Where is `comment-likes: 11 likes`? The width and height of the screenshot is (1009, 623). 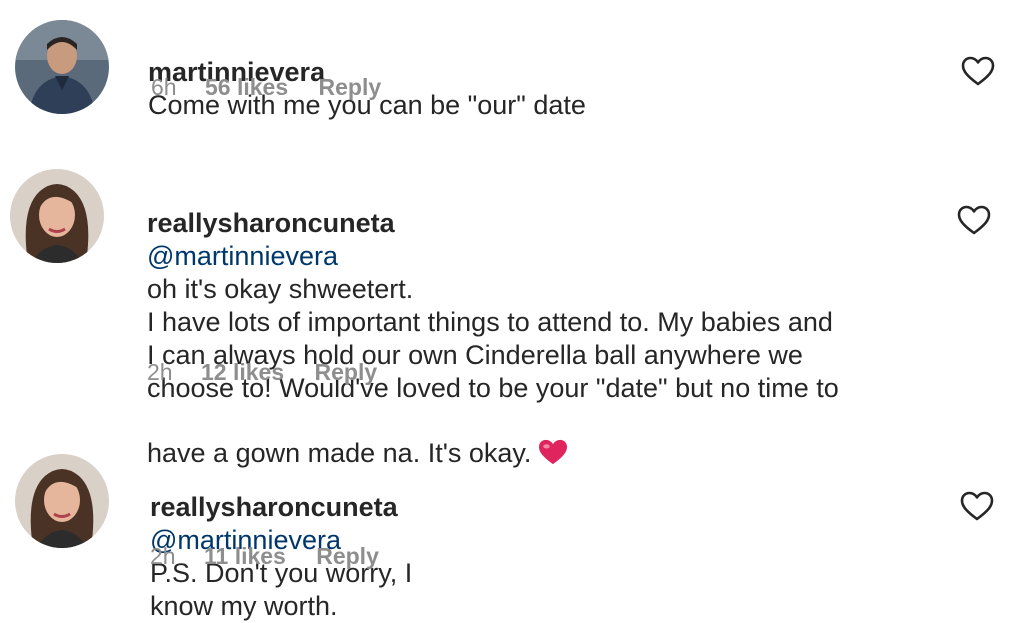 comment-likes: 11 likes is located at coordinates (245, 556).